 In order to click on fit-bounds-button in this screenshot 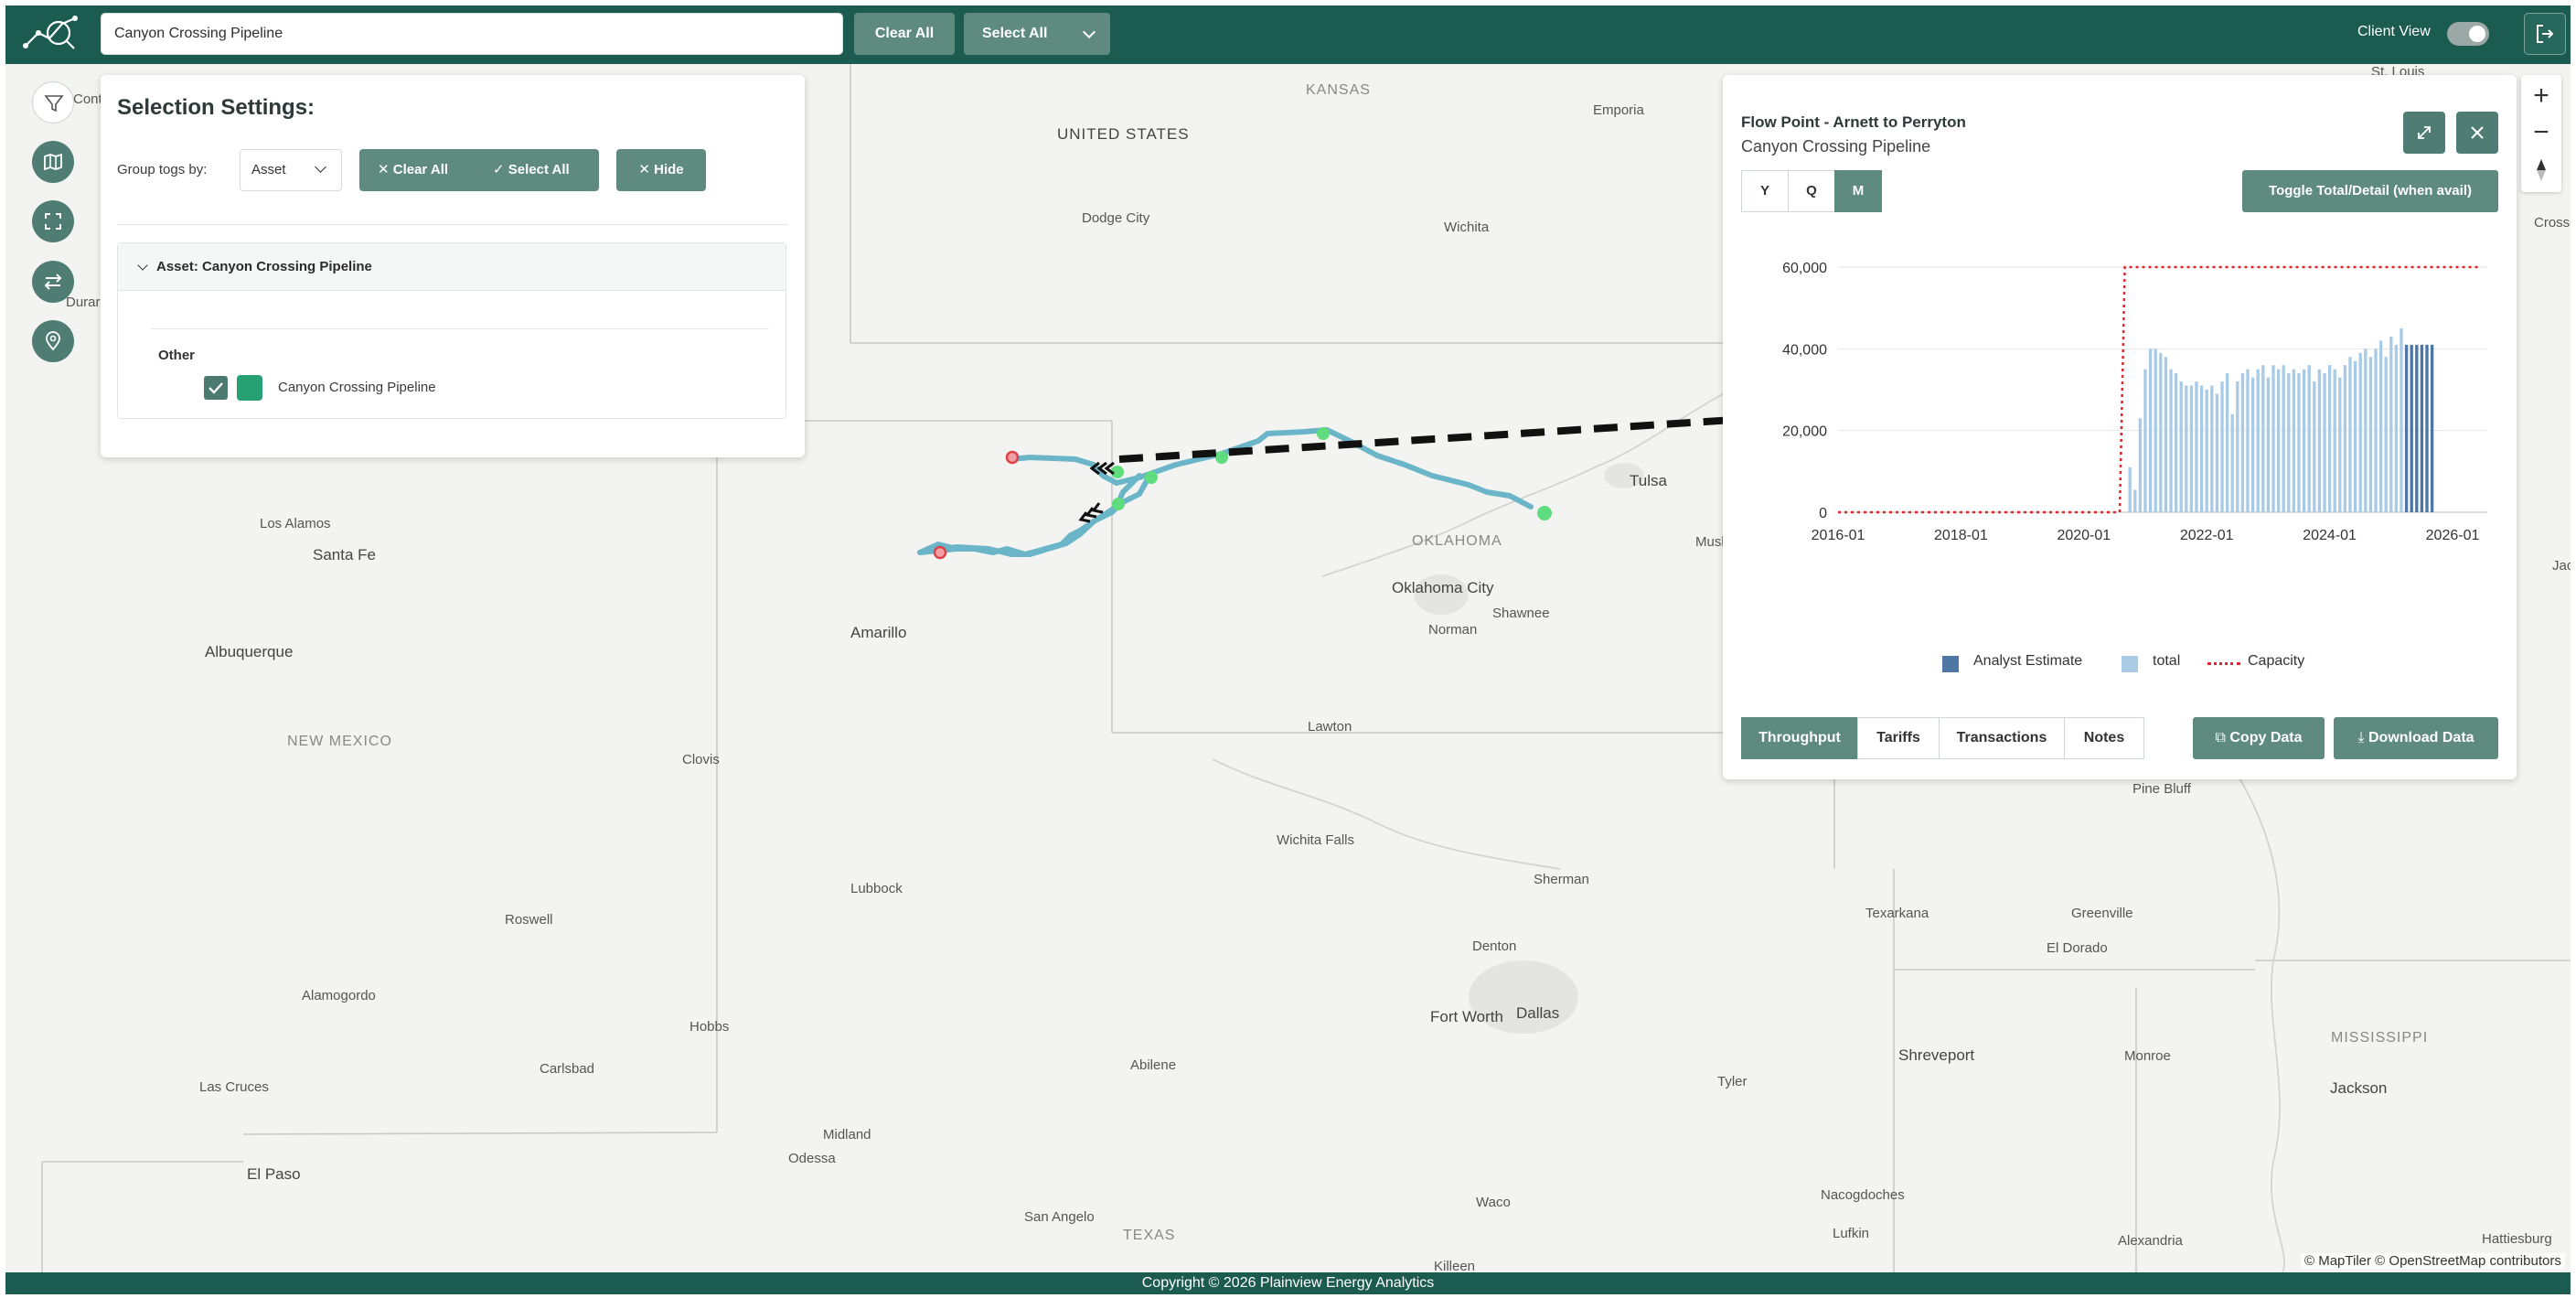, I will do `click(53, 221)`.